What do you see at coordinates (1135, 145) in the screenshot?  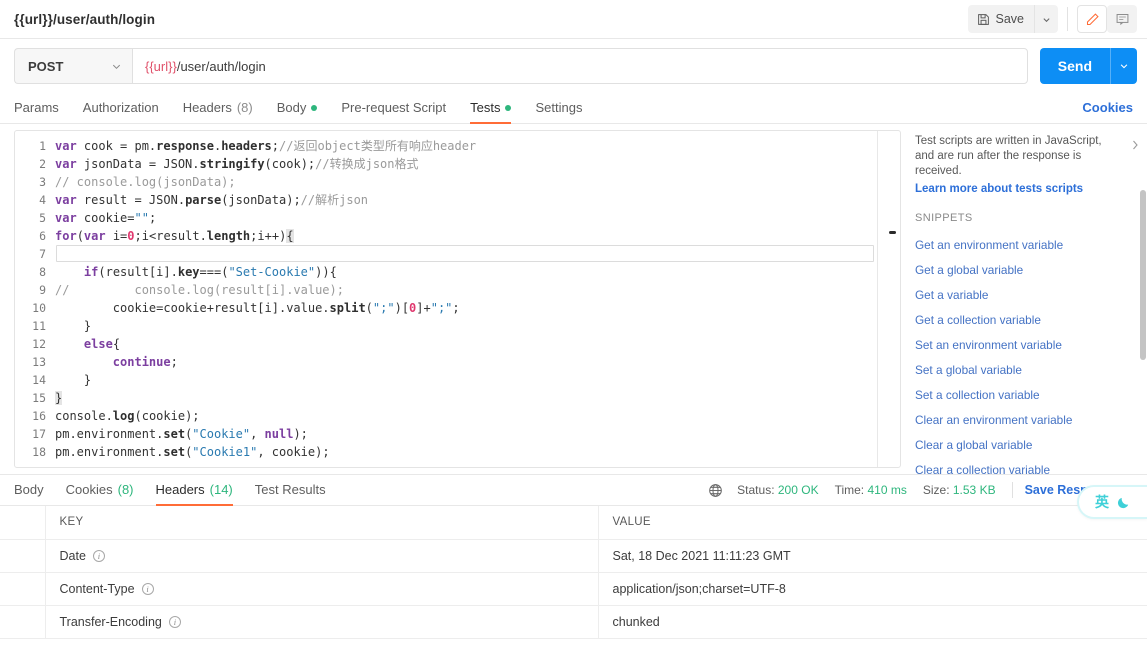 I see `chevron-right-icon` at bounding box center [1135, 145].